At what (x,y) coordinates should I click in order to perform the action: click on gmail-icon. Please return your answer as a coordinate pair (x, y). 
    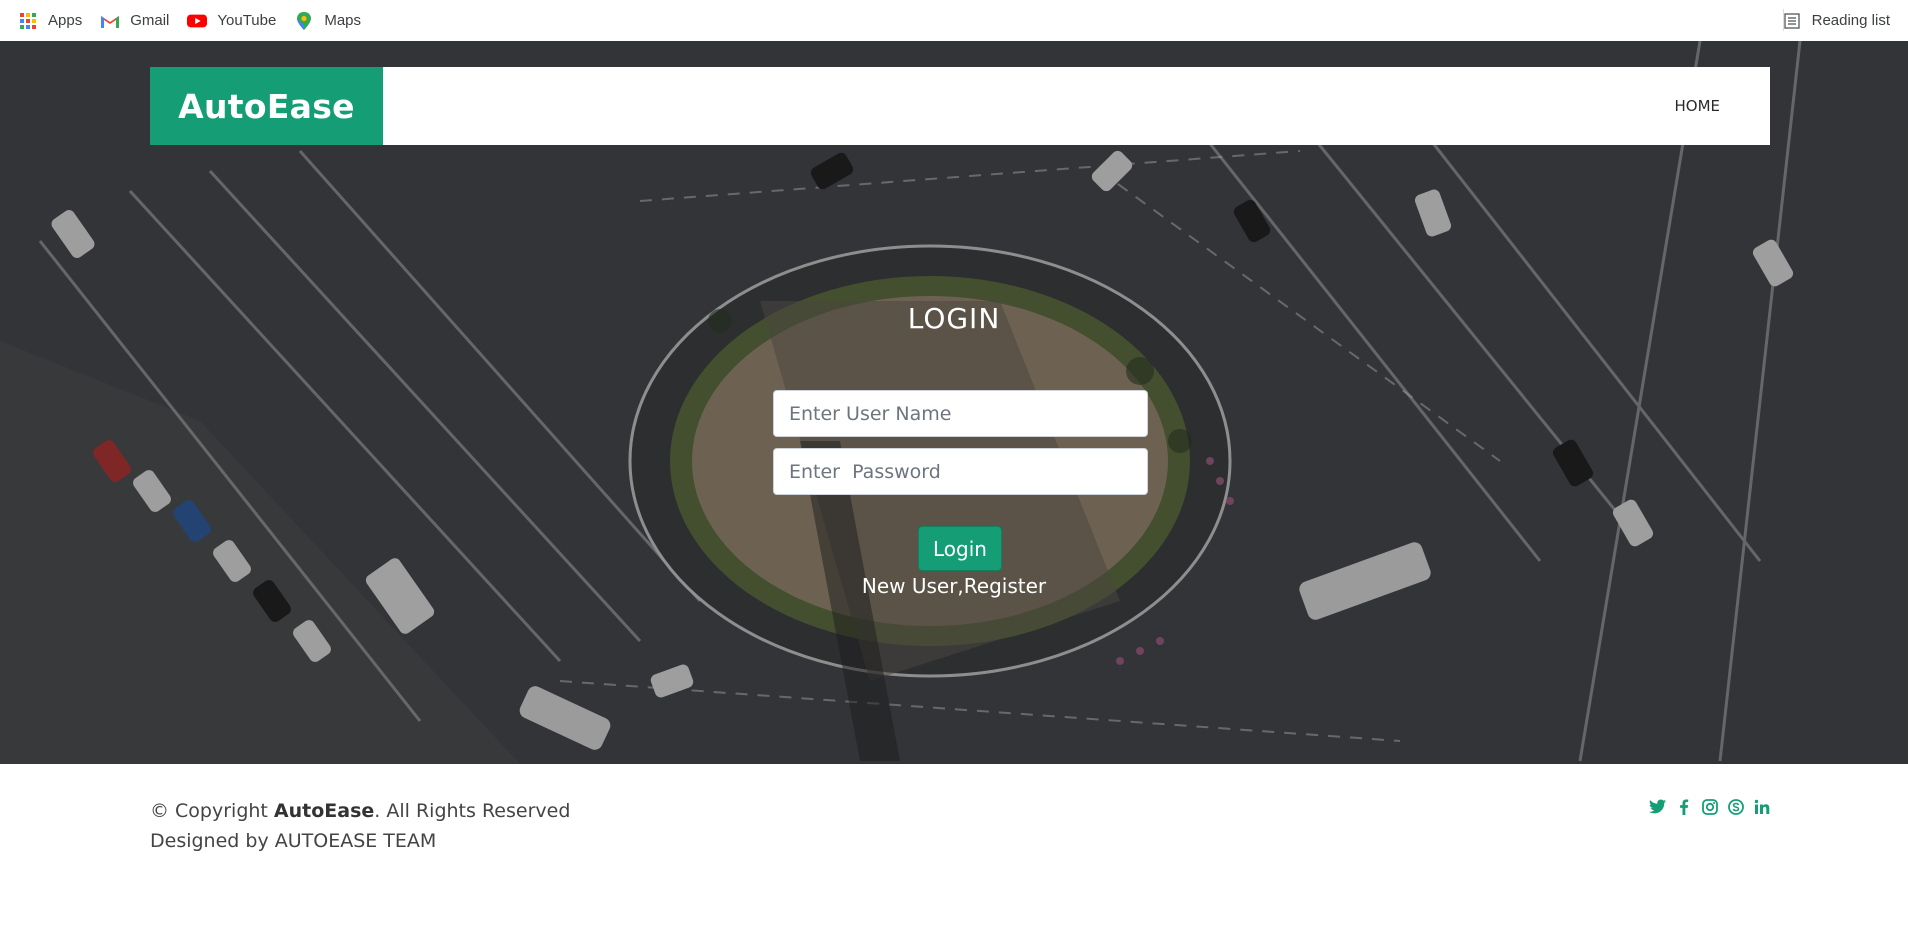
    Looking at the image, I should click on (110, 21).